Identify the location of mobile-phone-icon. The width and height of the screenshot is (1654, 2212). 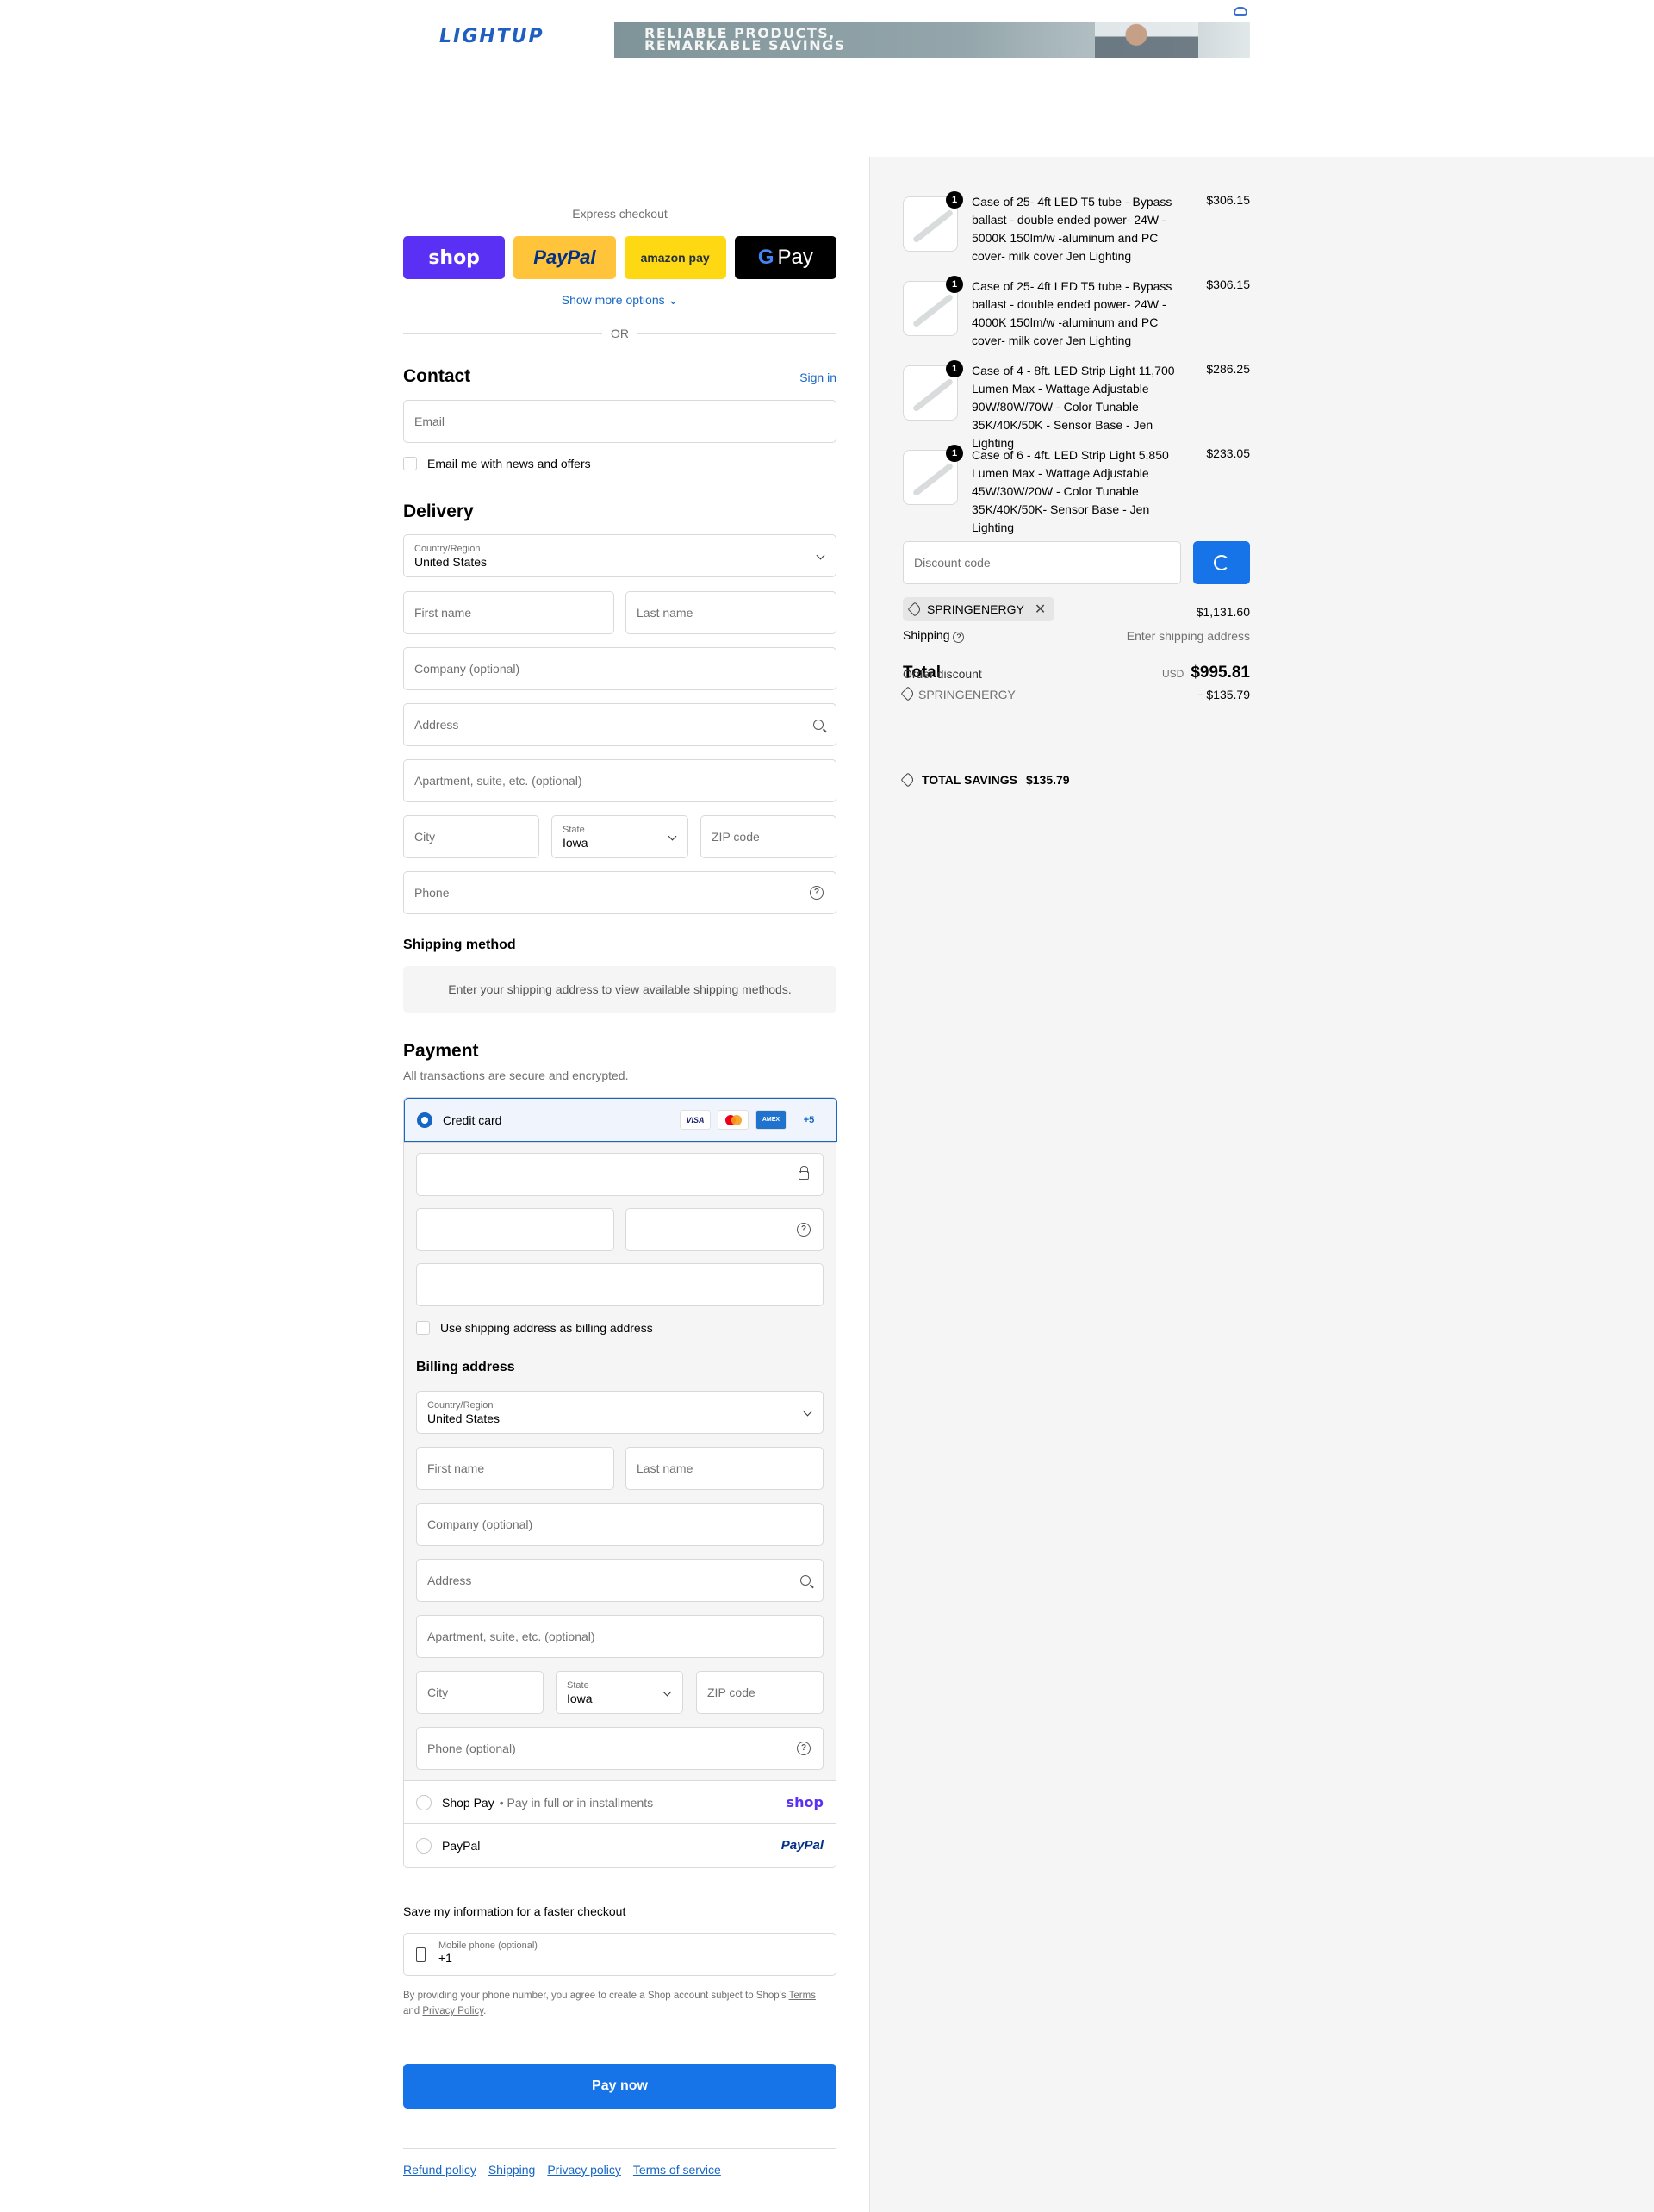
(421, 1954).